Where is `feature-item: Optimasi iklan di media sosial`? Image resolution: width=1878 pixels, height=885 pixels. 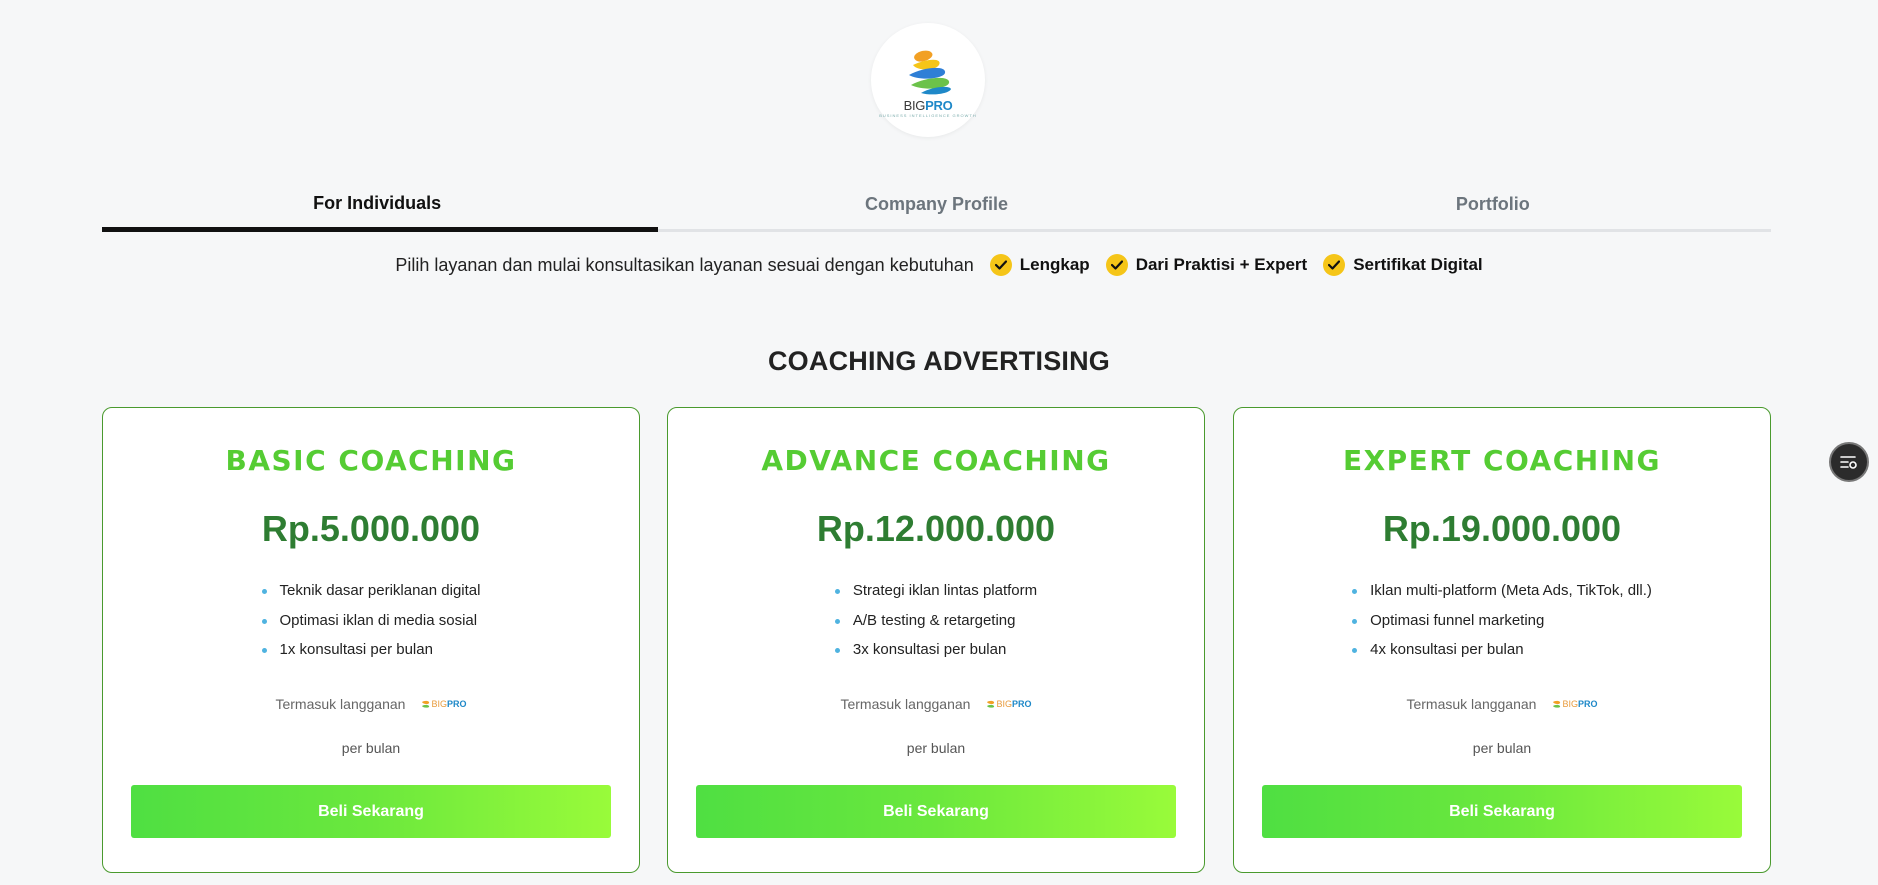
feature-item: Optimasi iklan di media sosial is located at coordinates (371, 621).